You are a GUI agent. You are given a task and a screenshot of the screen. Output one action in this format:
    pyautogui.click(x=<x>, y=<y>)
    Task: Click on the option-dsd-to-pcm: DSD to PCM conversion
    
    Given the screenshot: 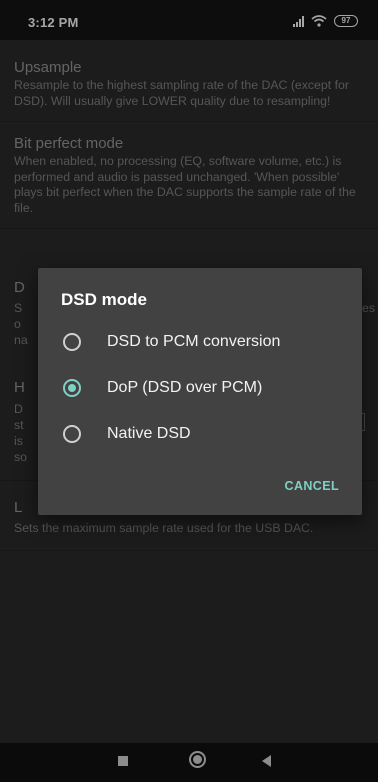 What is the action you would take?
    pyautogui.click(x=200, y=342)
    